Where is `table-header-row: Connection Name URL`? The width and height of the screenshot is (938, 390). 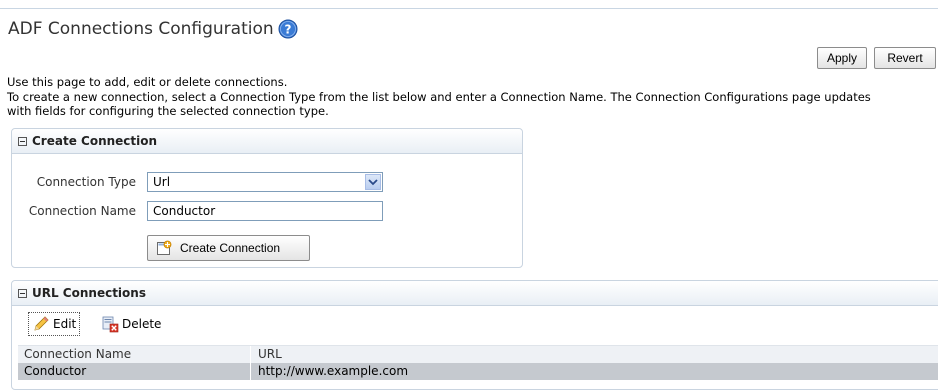 table-header-row: Connection Name URL is located at coordinates (478, 354).